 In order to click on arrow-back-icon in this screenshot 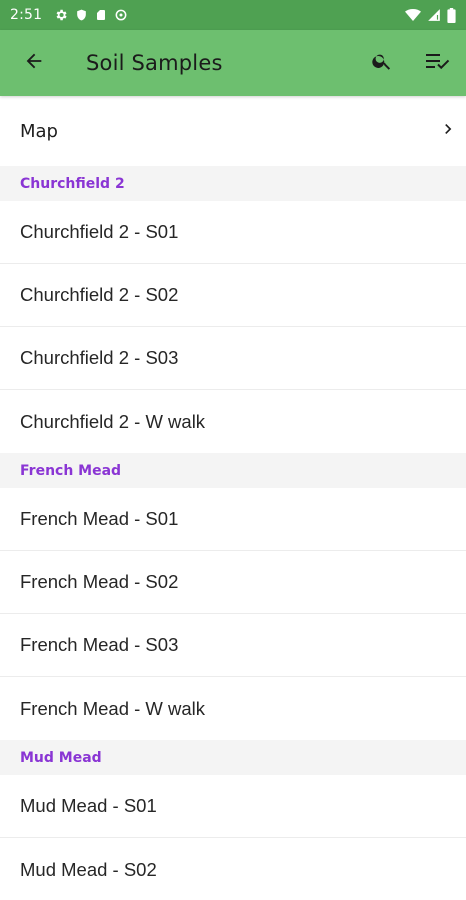, I will do `click(34, 63)`.